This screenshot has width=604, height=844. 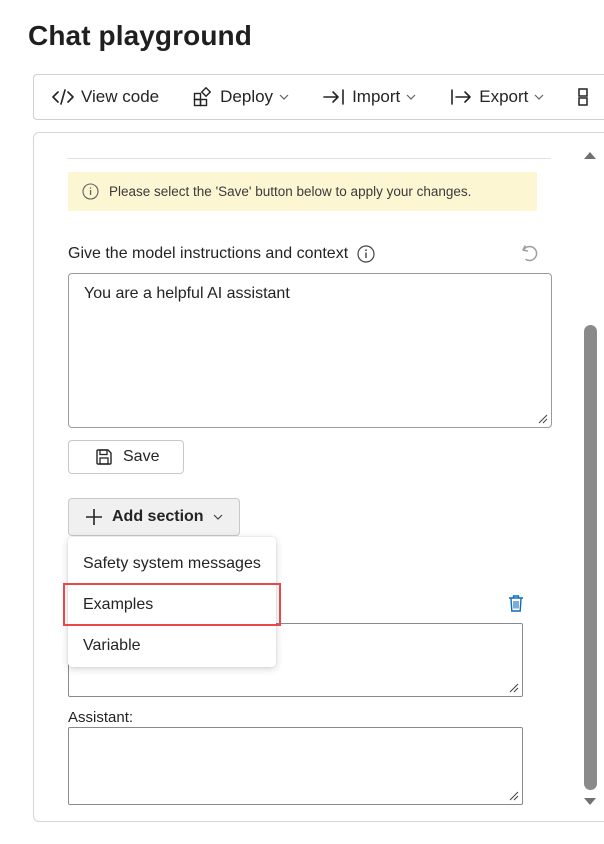 I want to click on export-button: Export, so click(x=497, y=97).